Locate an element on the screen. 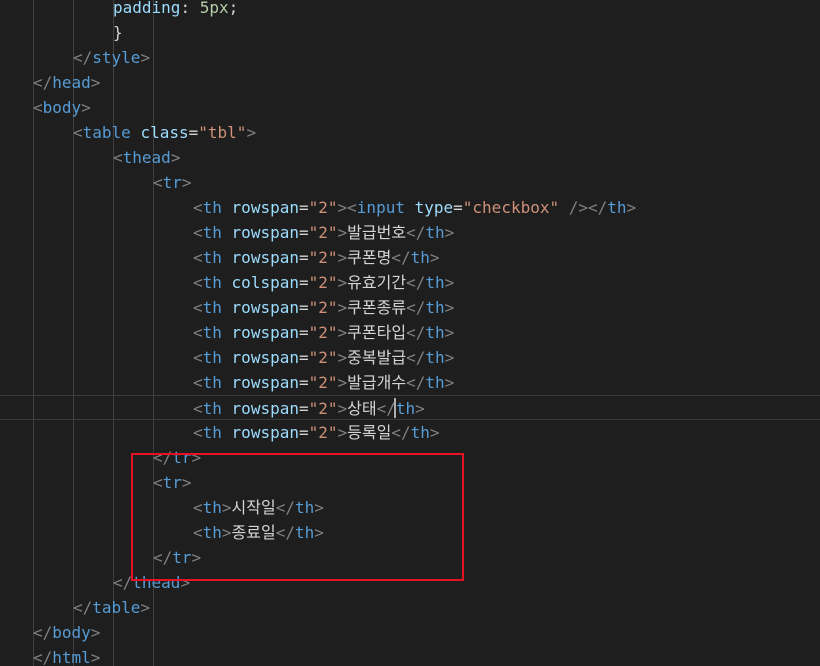 The width and height of the screenshot is (820, 666). code-line: } is located at coordinates (410, 32).